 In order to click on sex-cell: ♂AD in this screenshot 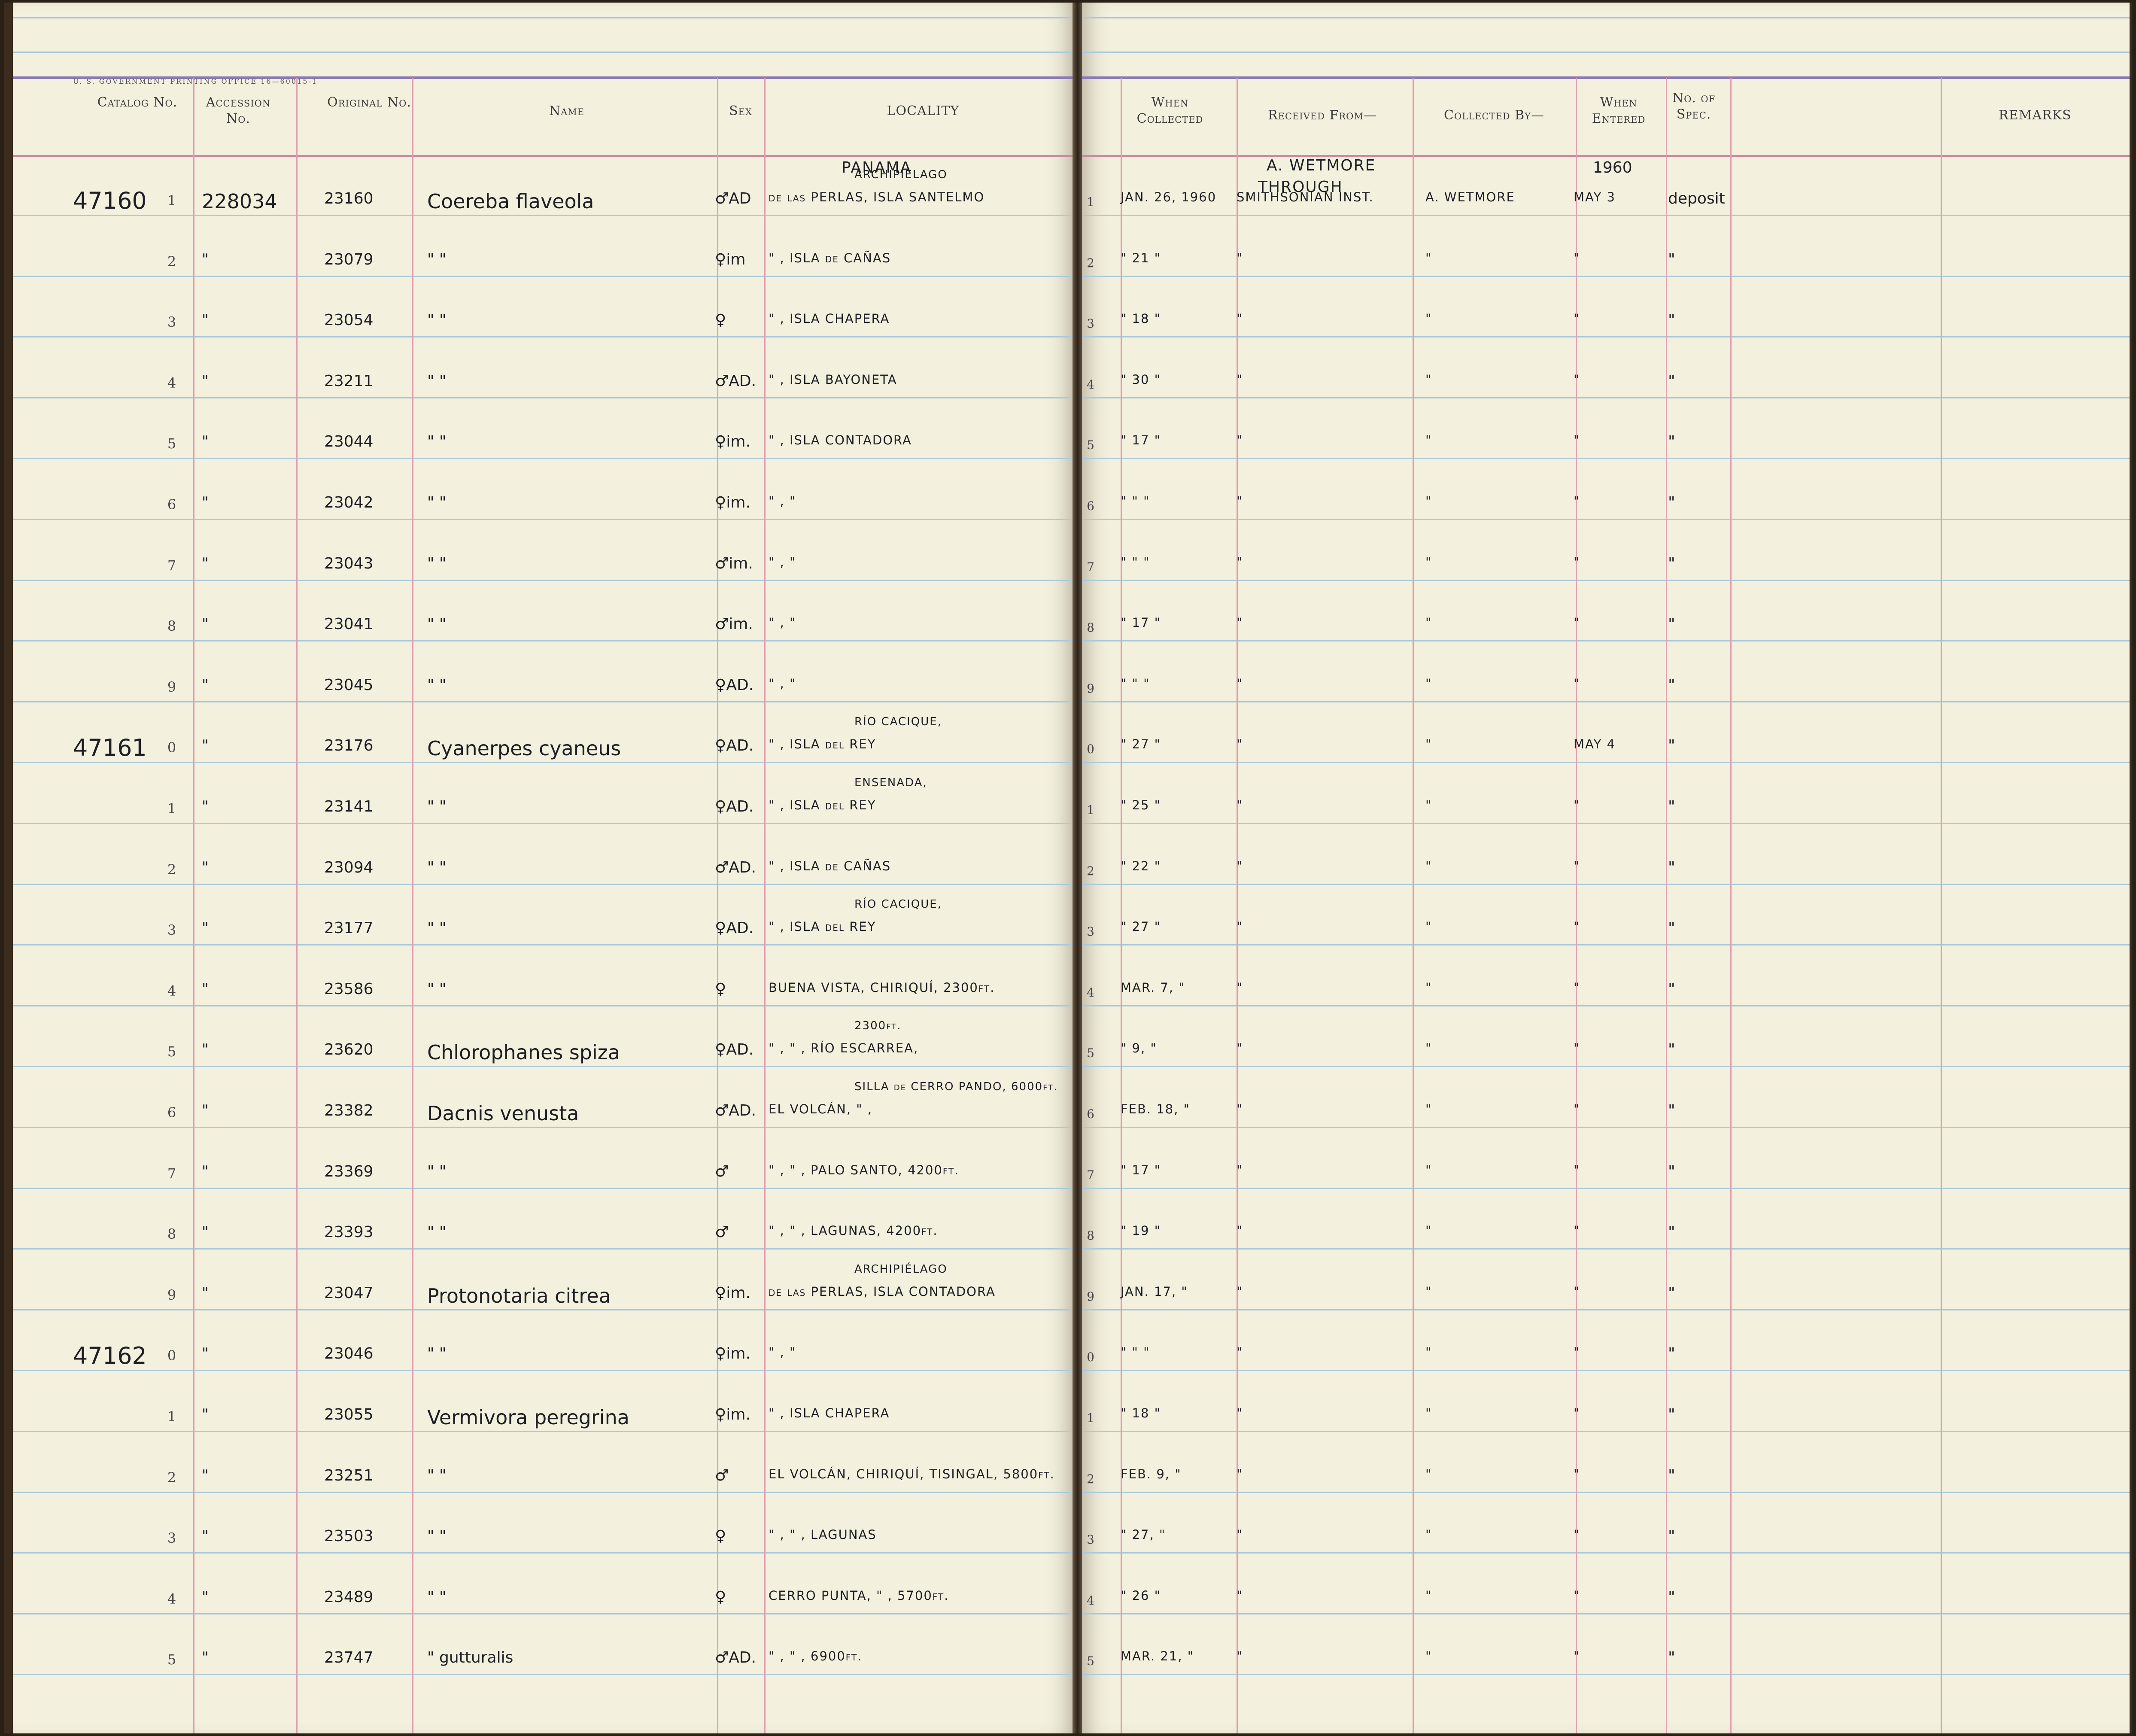, I will do `click(733, 198)`.